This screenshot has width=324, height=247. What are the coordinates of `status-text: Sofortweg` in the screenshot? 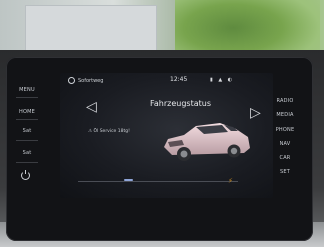 It's located at (91, 81).